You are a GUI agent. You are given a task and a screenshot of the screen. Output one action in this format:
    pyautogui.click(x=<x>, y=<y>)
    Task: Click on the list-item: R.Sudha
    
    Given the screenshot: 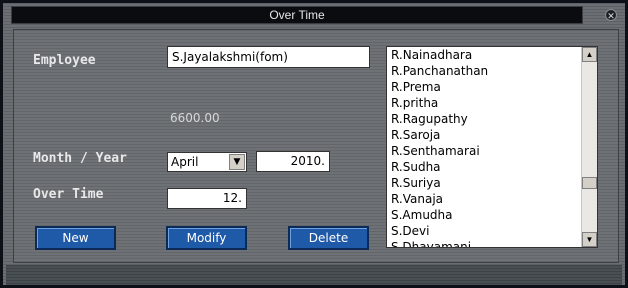 What is the action you would take?
    pyautogui.click(x=484, y=167)
    